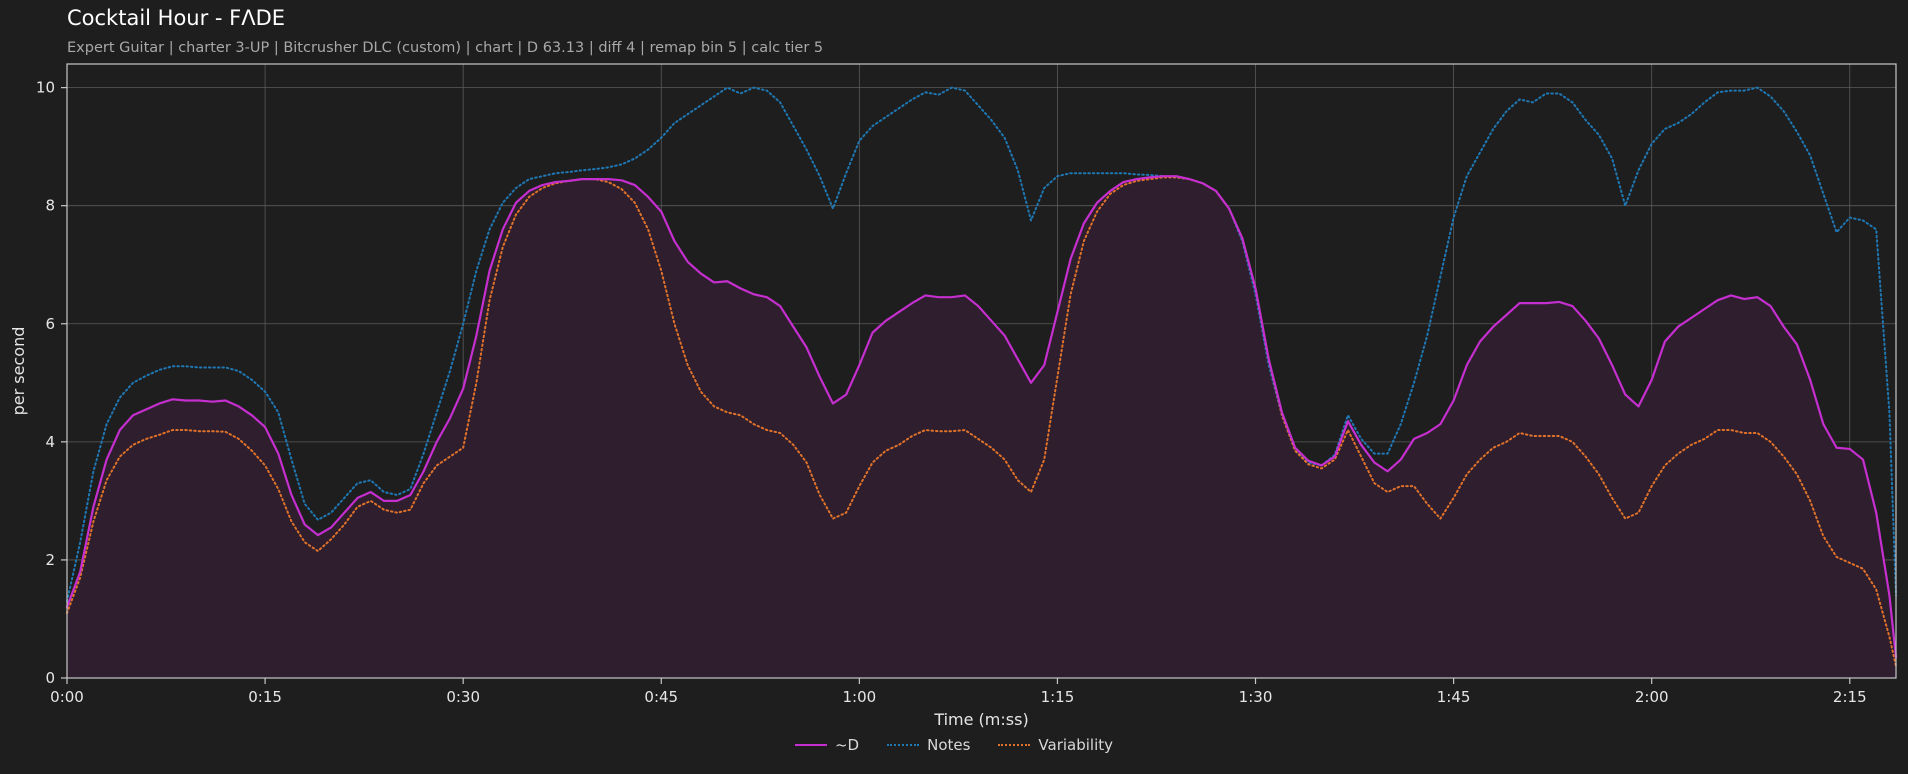  I want to click on y-tick-label: 0, so click(50, 678).